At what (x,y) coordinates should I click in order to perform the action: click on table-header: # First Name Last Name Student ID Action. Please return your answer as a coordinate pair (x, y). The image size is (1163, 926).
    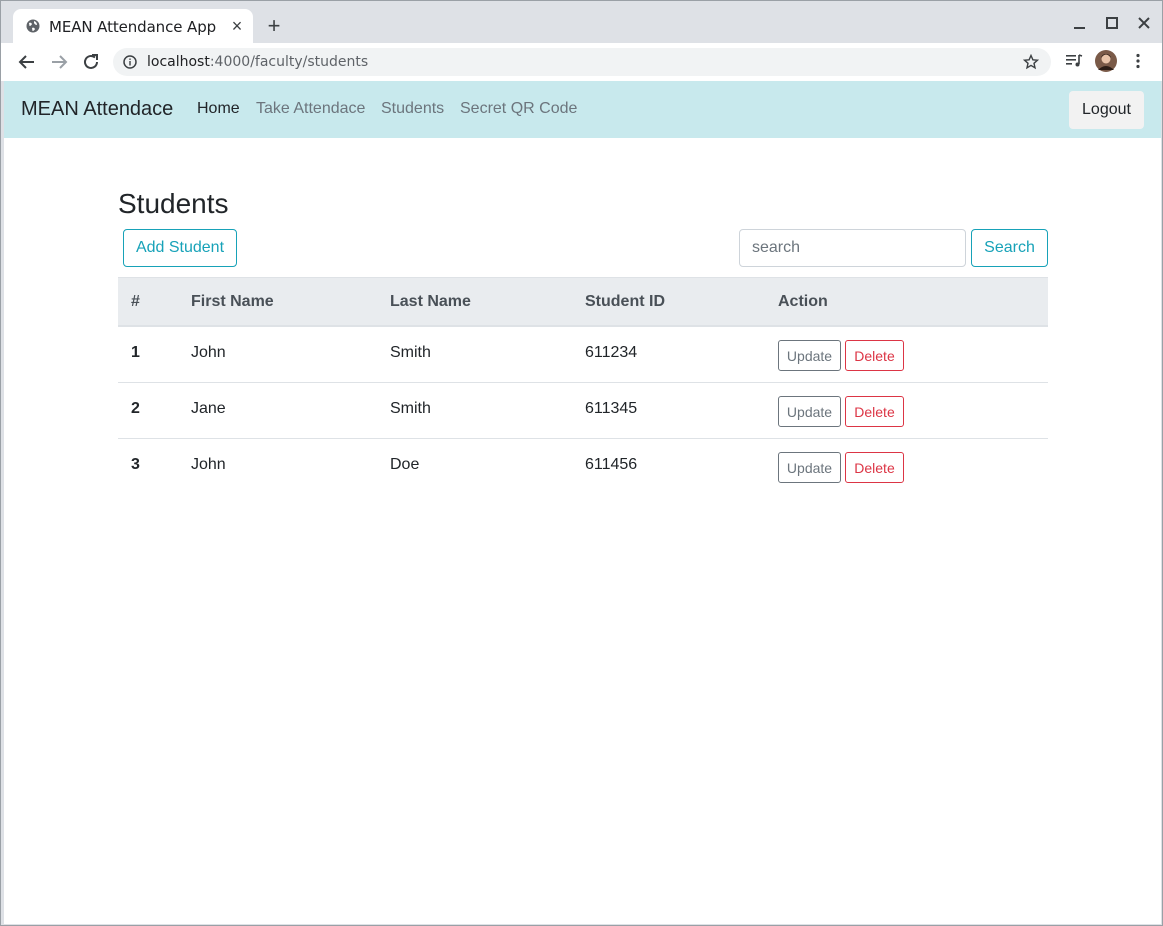
    Looking at the image, I should click on (583, 302).